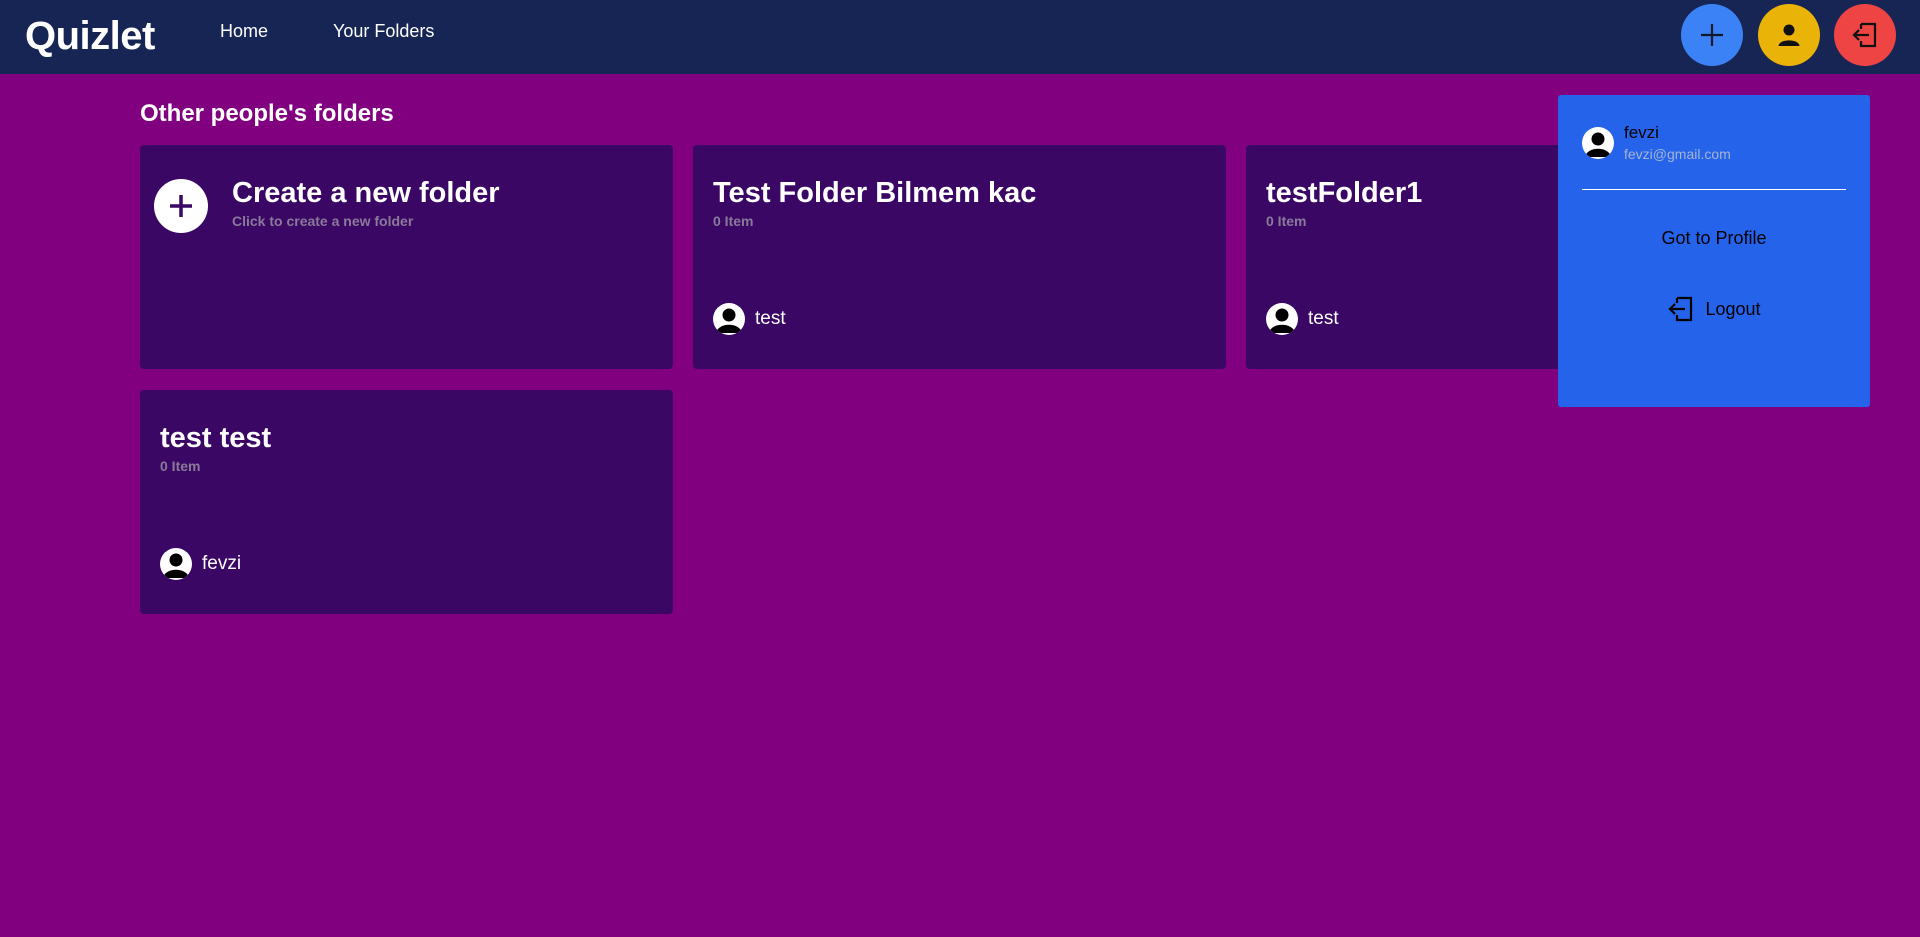 The height and width of the screenshot is (937, 1920). Describe the element at coordinates (875, 193) in the screenshot. I see `folder-title: Test Folder Bilmem kac` at that location.